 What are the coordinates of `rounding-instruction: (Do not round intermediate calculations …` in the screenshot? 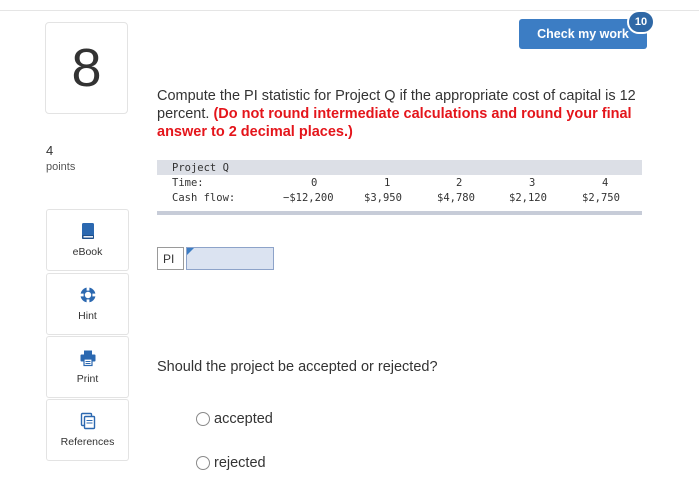 It's located at (394, 123).